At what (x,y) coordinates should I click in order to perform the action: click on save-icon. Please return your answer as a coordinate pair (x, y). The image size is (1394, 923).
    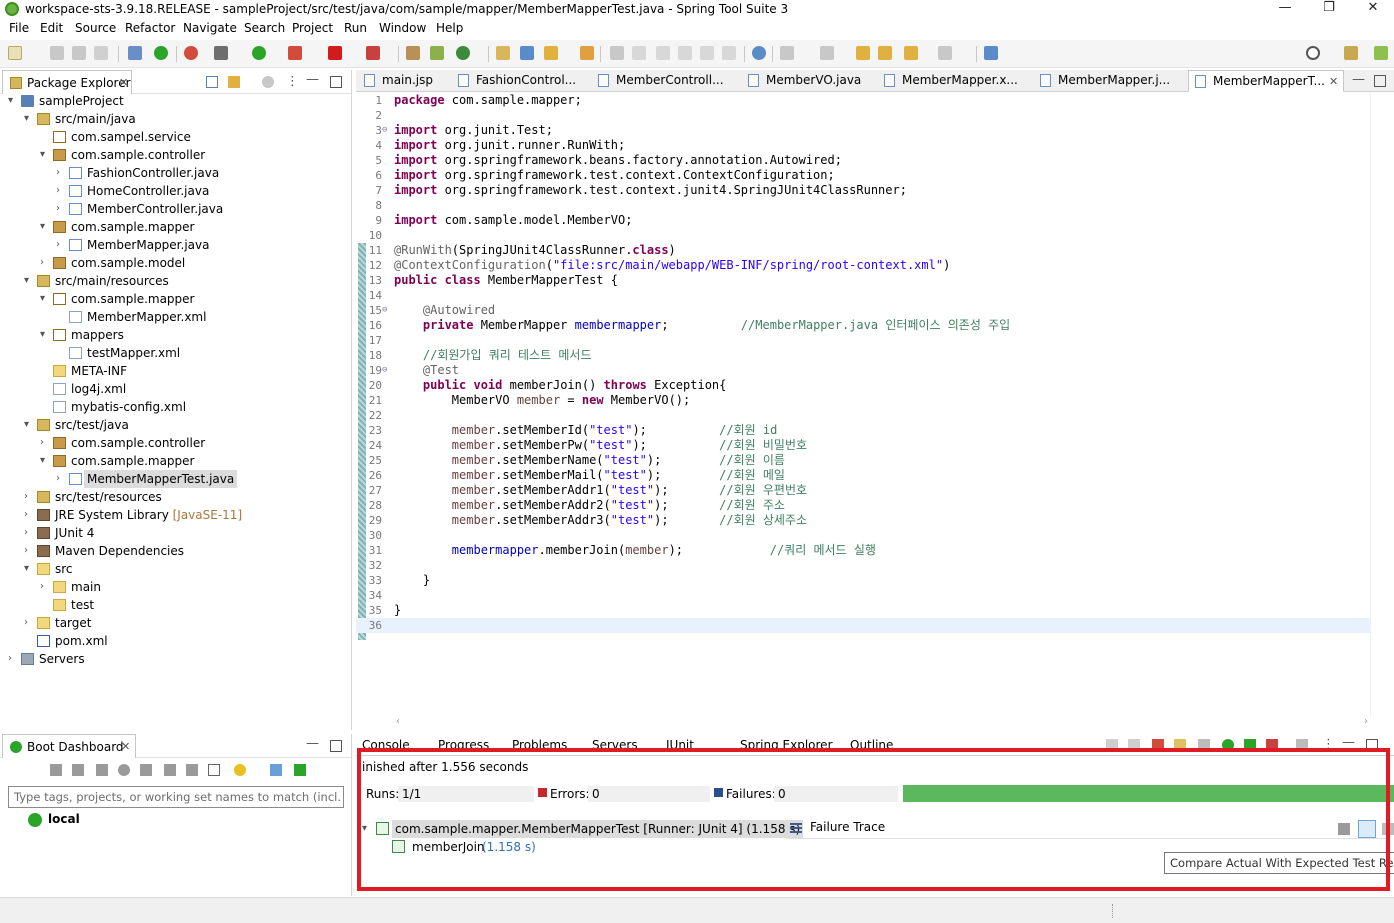
    Looking at the image, I should click on (57, 53).